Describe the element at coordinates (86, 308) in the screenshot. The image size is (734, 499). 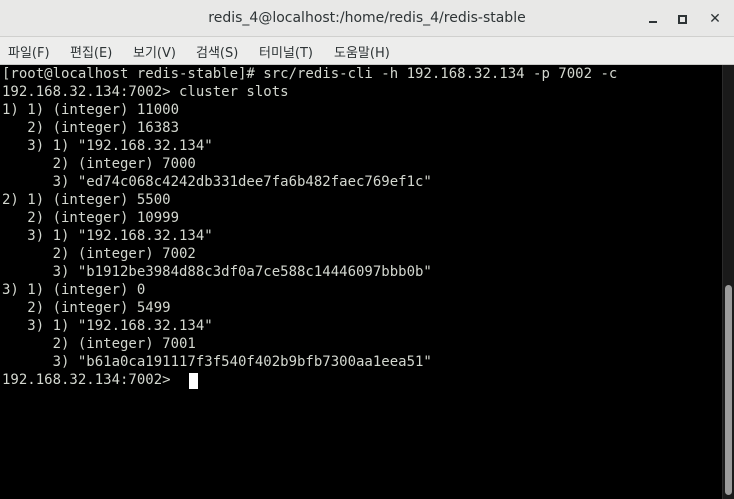
I see `terminal-line: 2) (integer) 5499` at that location.